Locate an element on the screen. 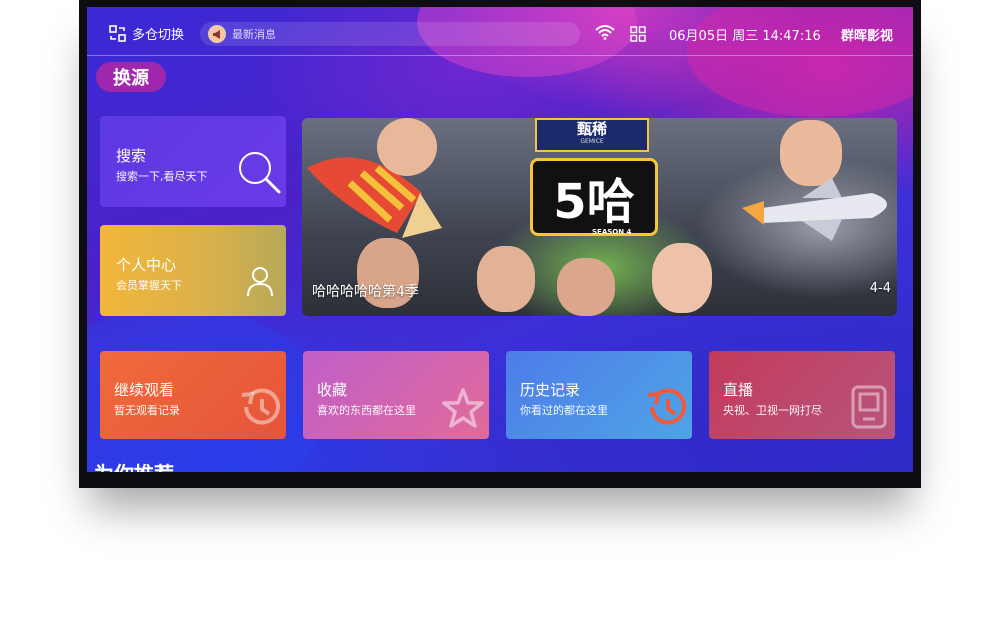 The height and width of the screenshot is (625, 1000). show-logo: 5哈 is located at coordinates (594, 197).